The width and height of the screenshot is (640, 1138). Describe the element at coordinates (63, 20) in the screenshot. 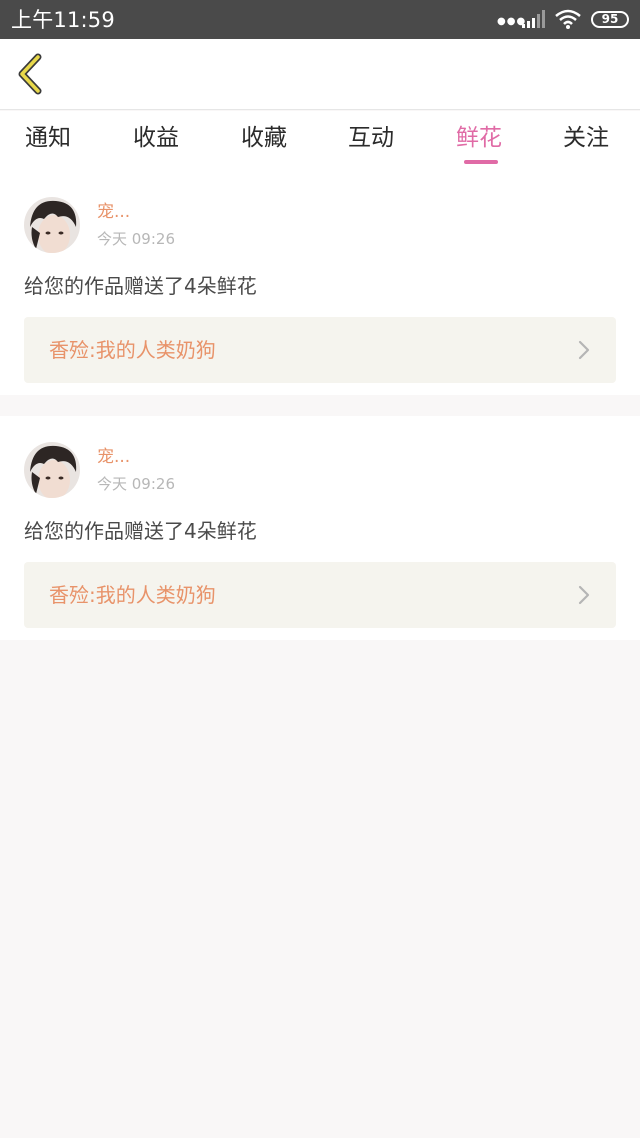

I see `status-time: 上午11:59` at that location.